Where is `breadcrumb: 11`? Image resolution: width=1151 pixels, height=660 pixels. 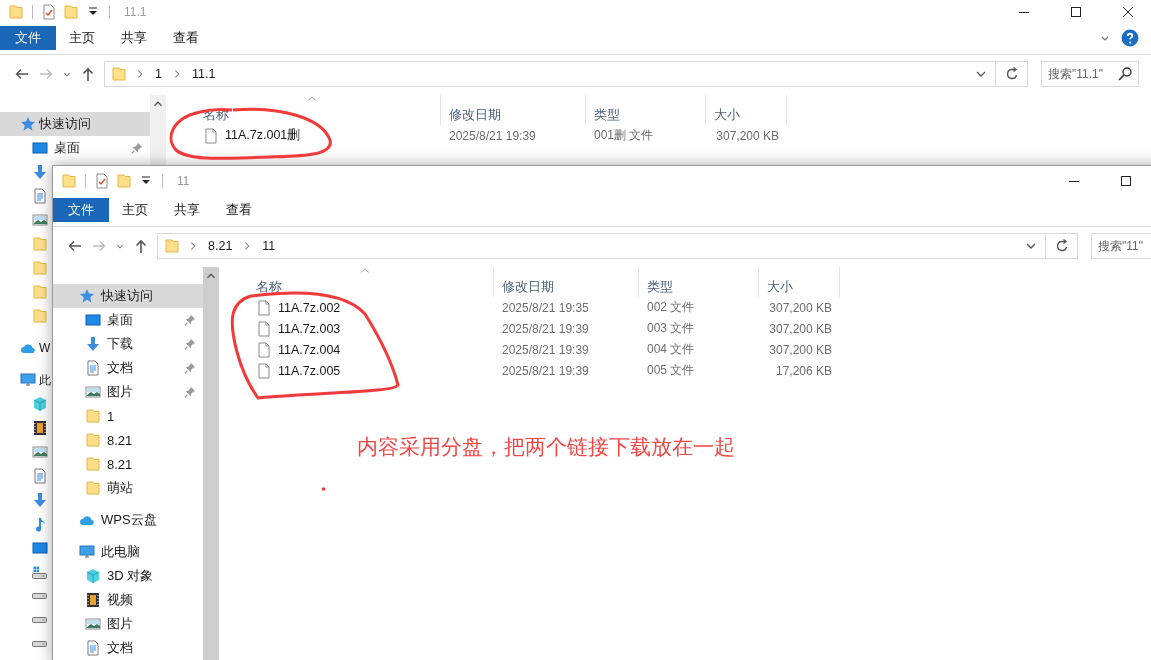 breadcrumb: 11 is located at coordinates (269, 246).